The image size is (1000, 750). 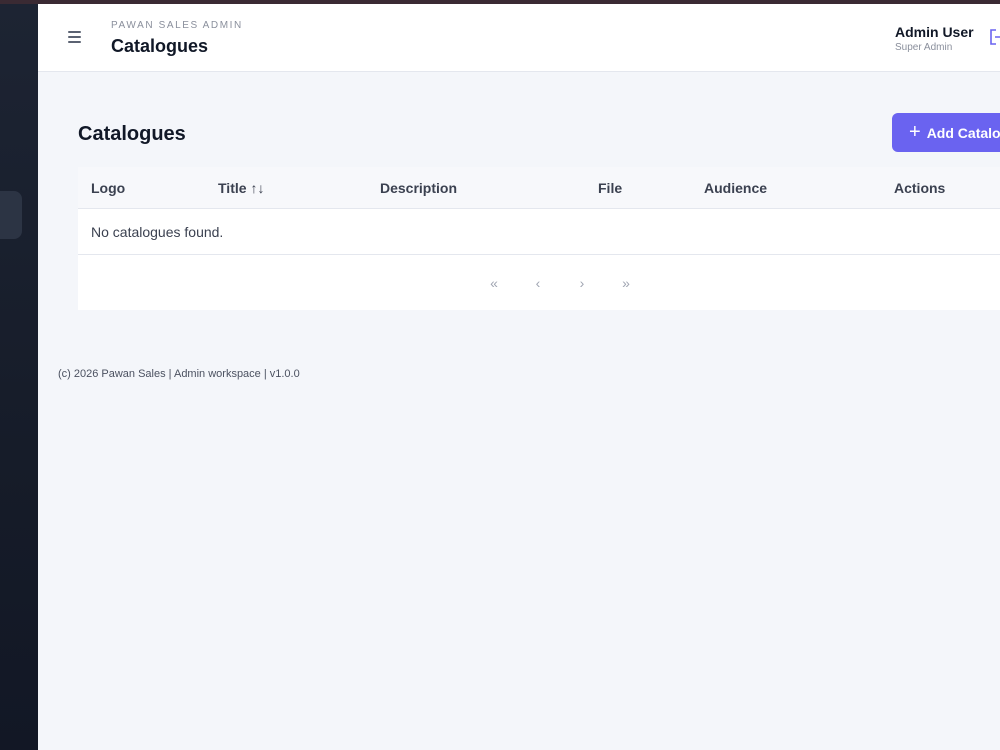 What do you see at coordinates (934, 32) in the screenshot?
I see `user-name: Admin User` at bounding box center [934, 32].